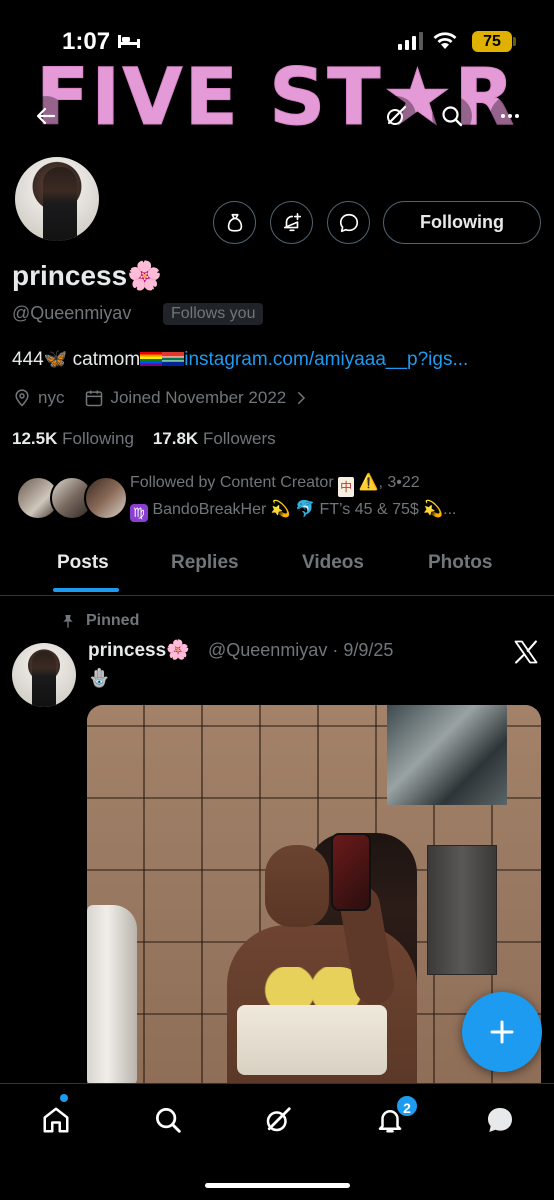 This screenshot has width=554, height=1200. What do you see at coordinates (112, 995) in the screenshot?
I see `urinal` at bounding box center [112, 995].